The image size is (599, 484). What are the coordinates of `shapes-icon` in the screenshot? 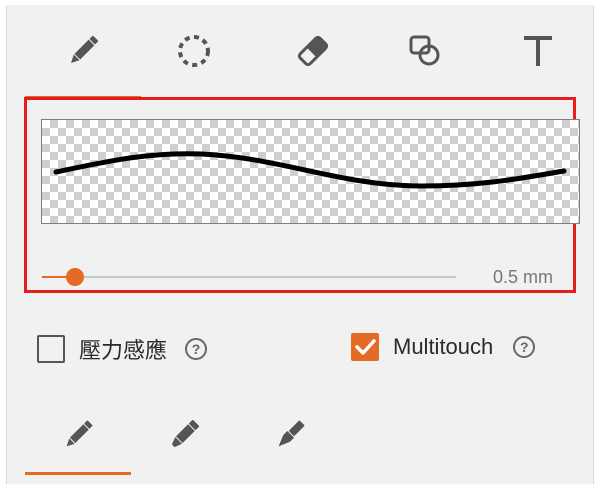 It's located at (425, 51).